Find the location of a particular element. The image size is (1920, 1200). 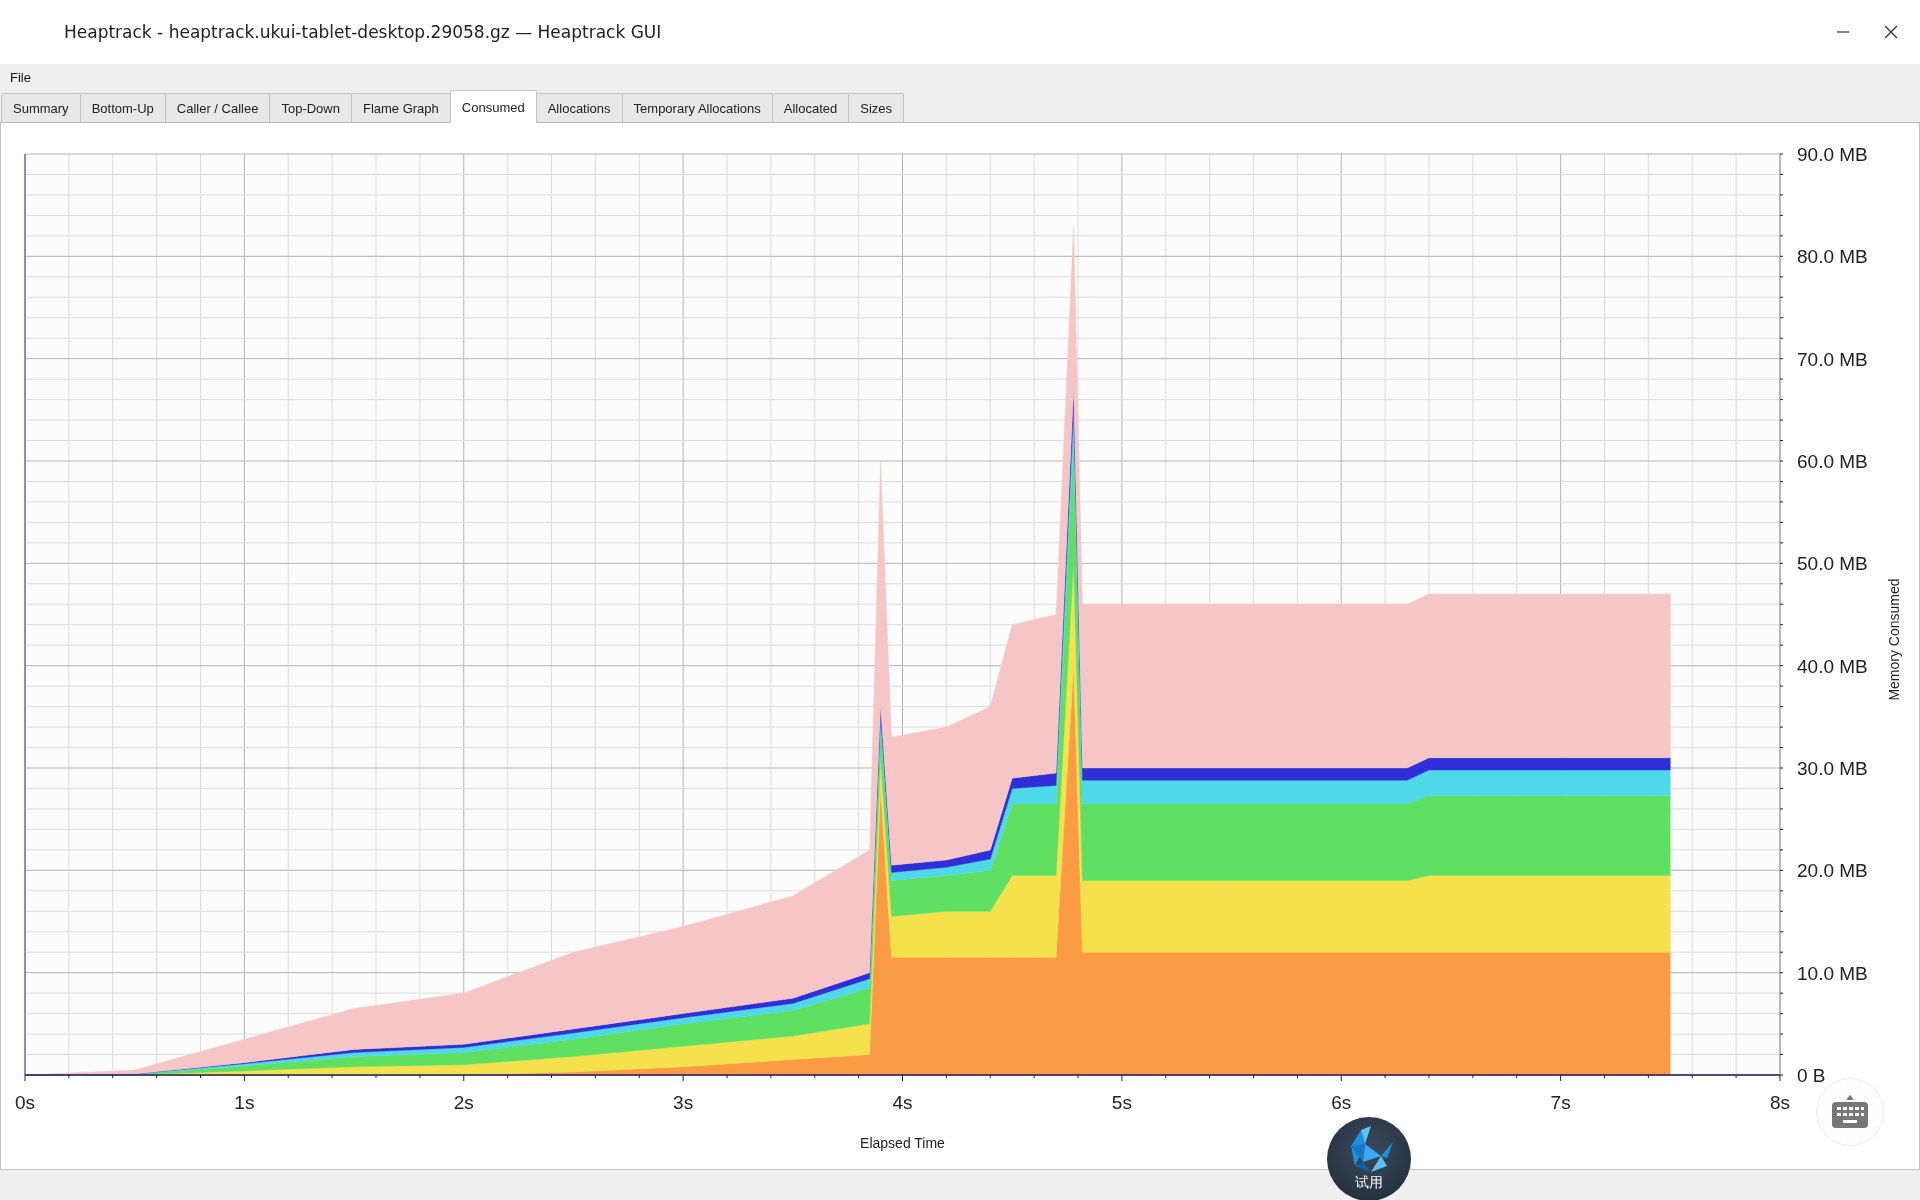

x-tick-label: 6s is located at coordinates (1341, 1102).